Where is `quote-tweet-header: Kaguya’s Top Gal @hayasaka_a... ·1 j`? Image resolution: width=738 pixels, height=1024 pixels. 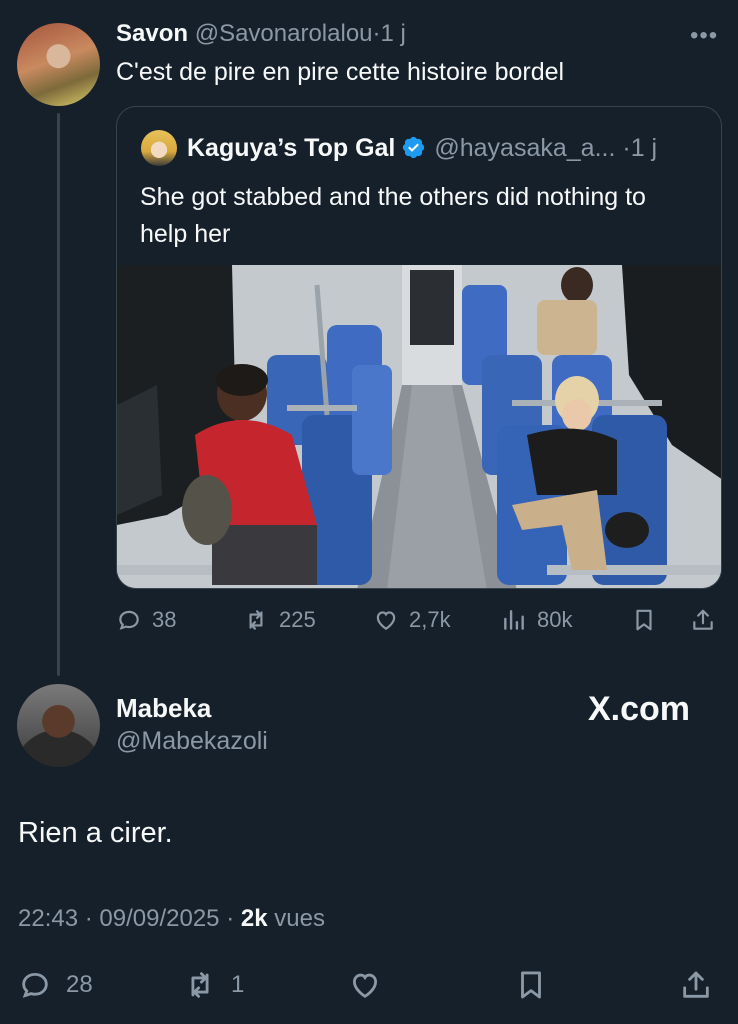 quote-tweet-header: Kaguya’s Top Gal @hayasaka_a... ·1 j is located at coordinates (422, 148).